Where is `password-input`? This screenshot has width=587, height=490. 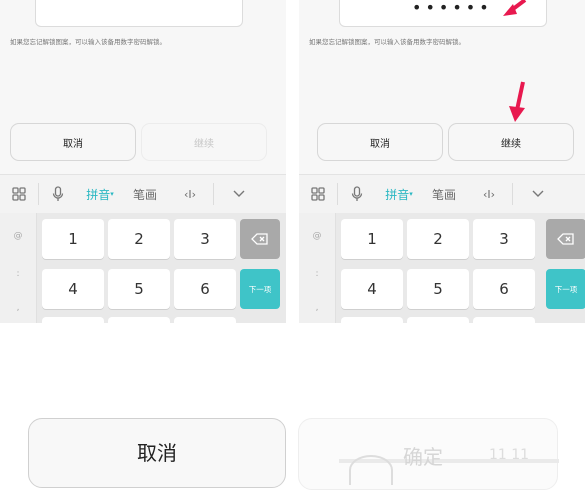 password-input is located at coordinates (139, 13).